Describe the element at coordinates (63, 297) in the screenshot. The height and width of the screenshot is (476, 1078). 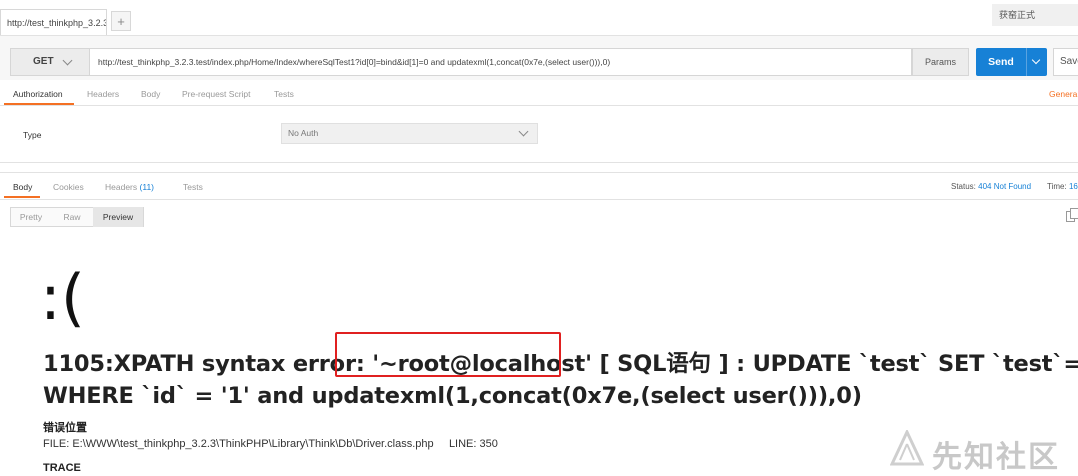
I see `sad-face: :(` at that location.